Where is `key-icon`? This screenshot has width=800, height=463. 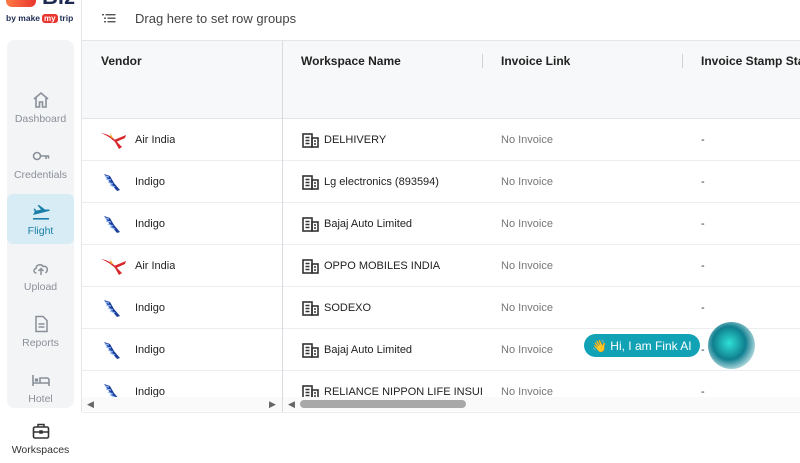 key-icon is located at coordinates (40, 156).